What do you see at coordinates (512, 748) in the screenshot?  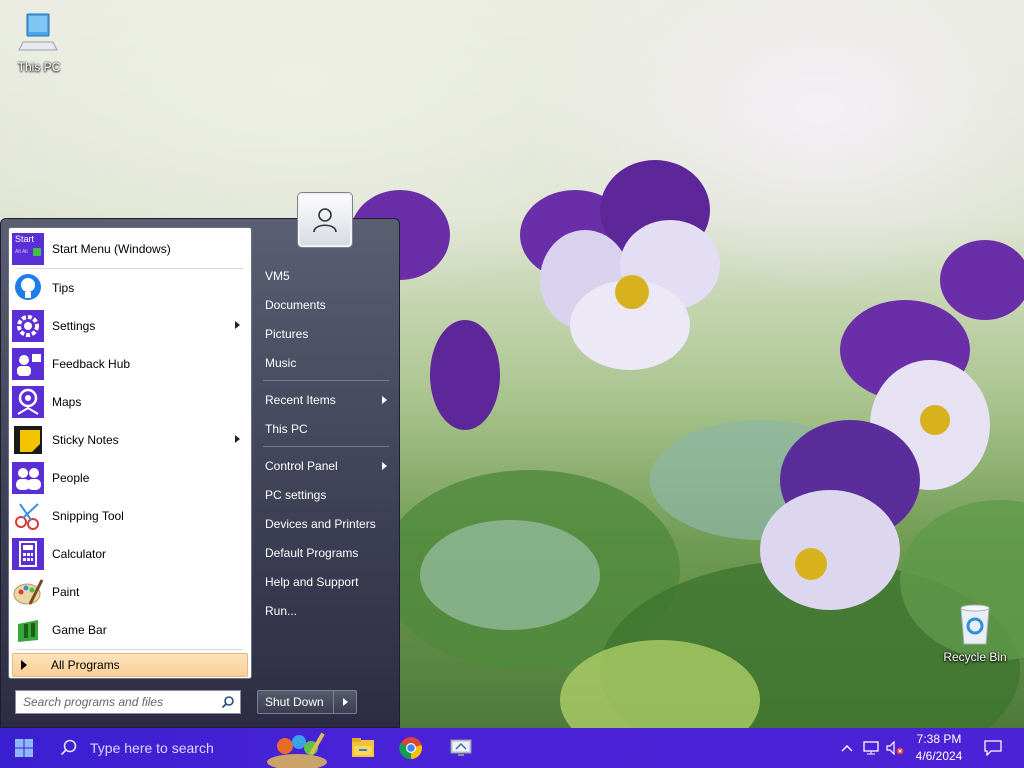 I see `taskbar: Type here to search 7:38 PM 4/6/2024` at bounding box center [512, 748].